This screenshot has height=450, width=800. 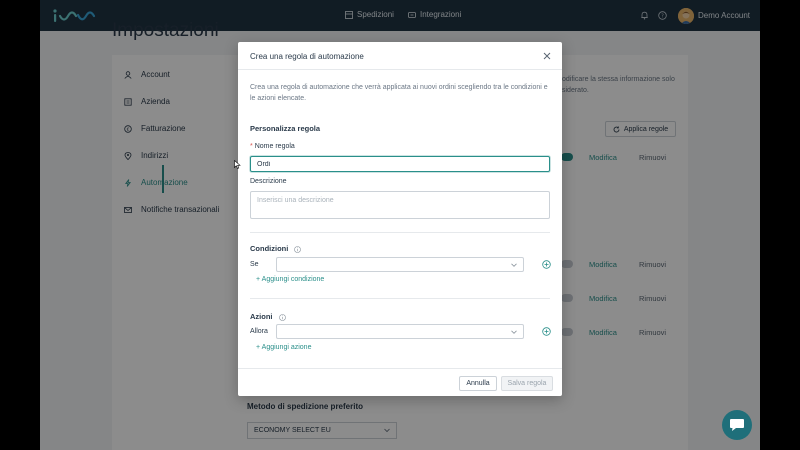 I want to click on chat-bubble-icon, so click(x=737, y=425).